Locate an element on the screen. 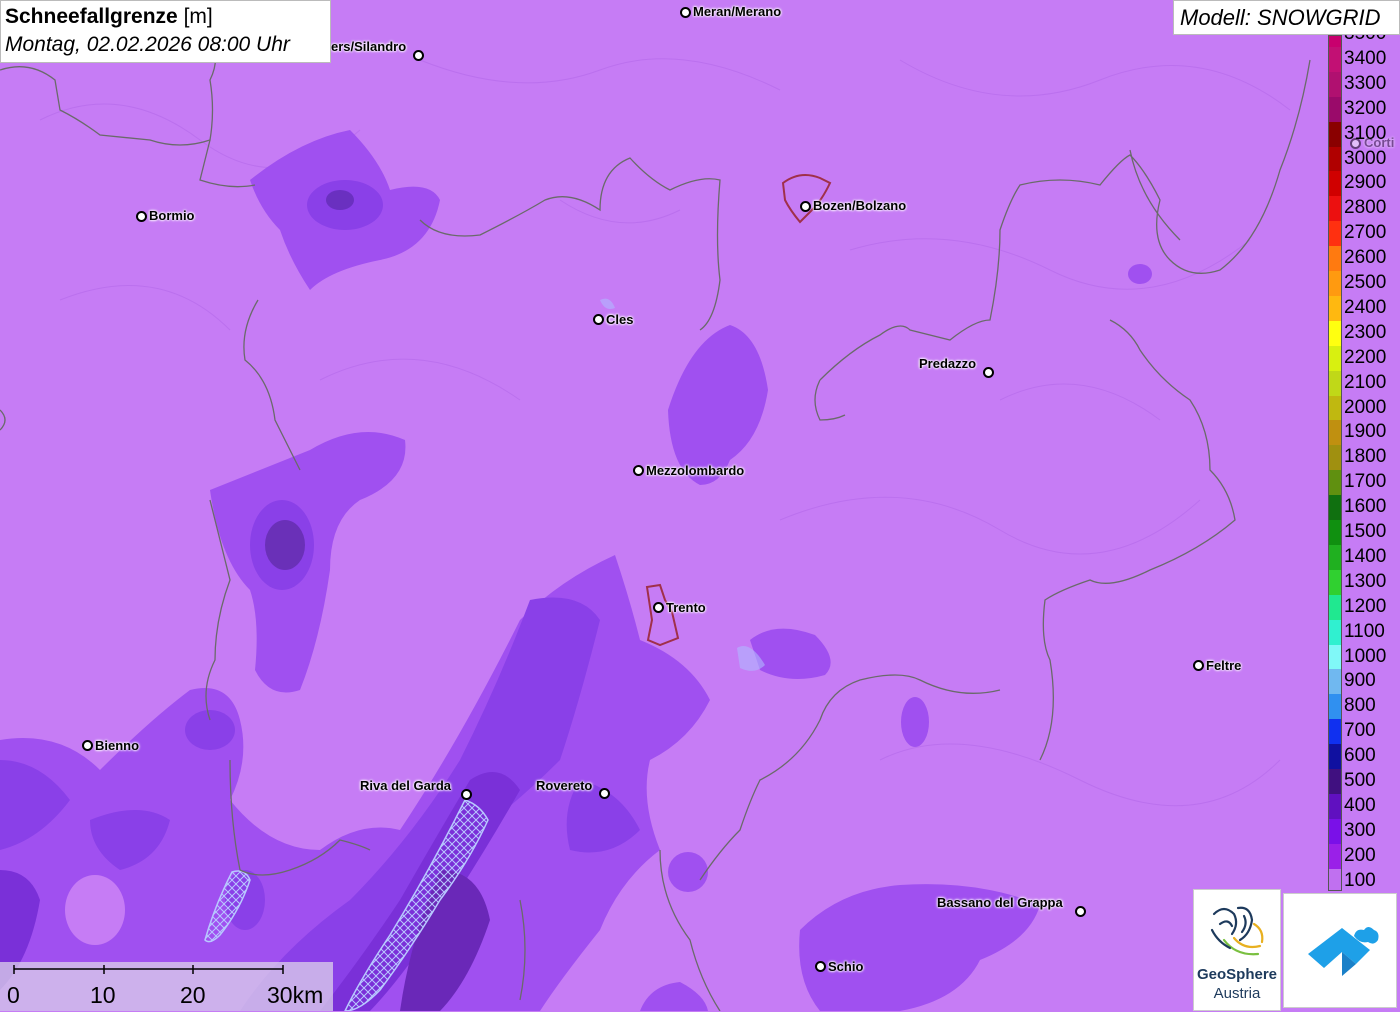  legend-label: 1500 is located at coordinates (1365, 531).